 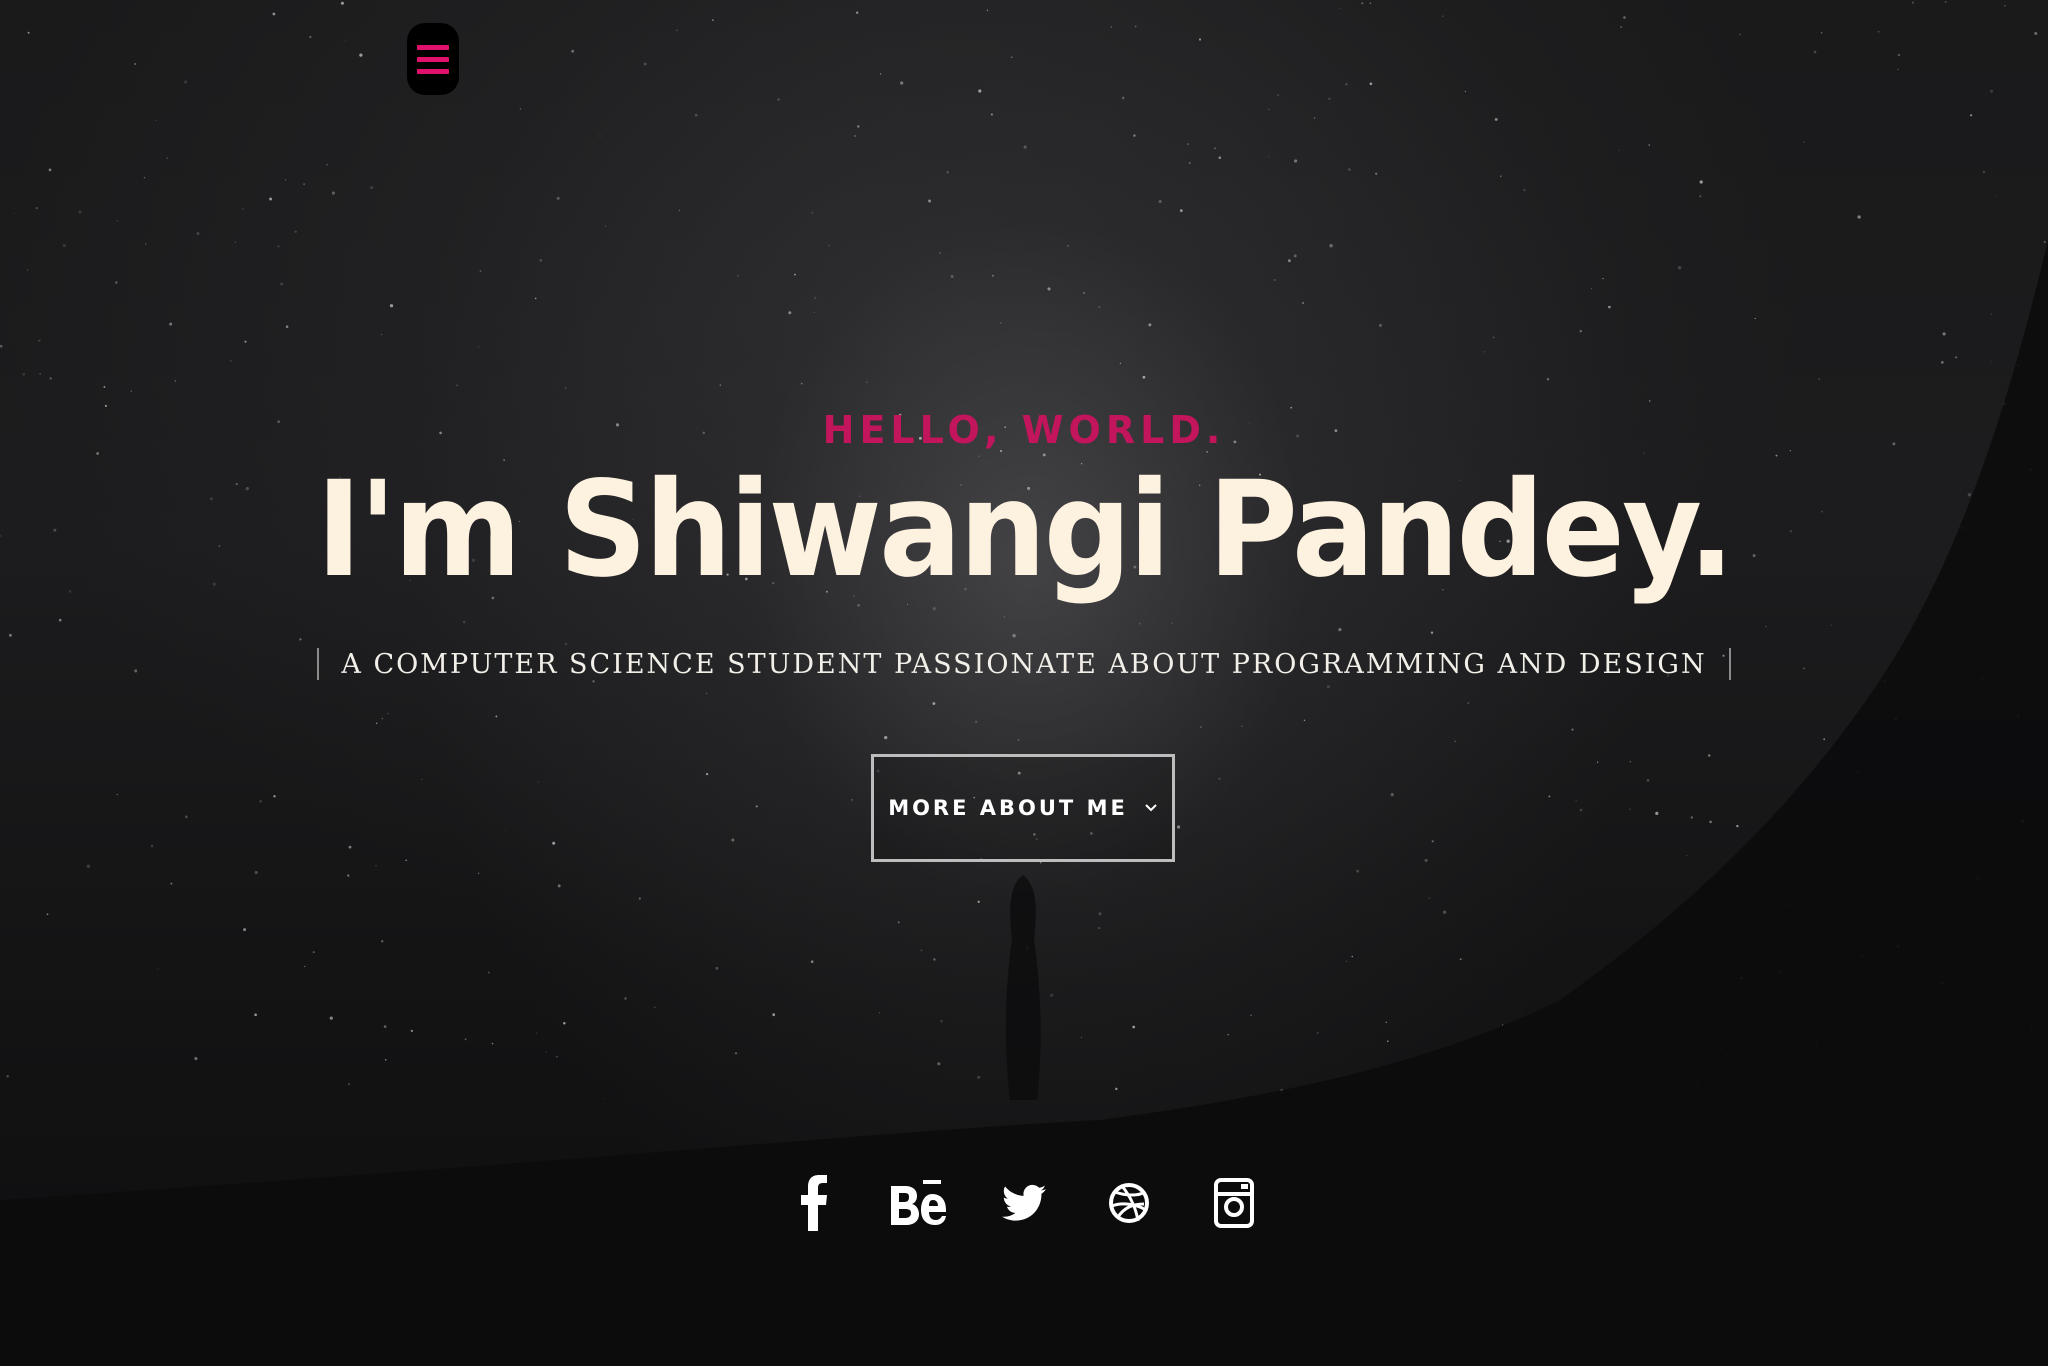 I want to click on dribbble-link, so click(x=1129, y=1203).